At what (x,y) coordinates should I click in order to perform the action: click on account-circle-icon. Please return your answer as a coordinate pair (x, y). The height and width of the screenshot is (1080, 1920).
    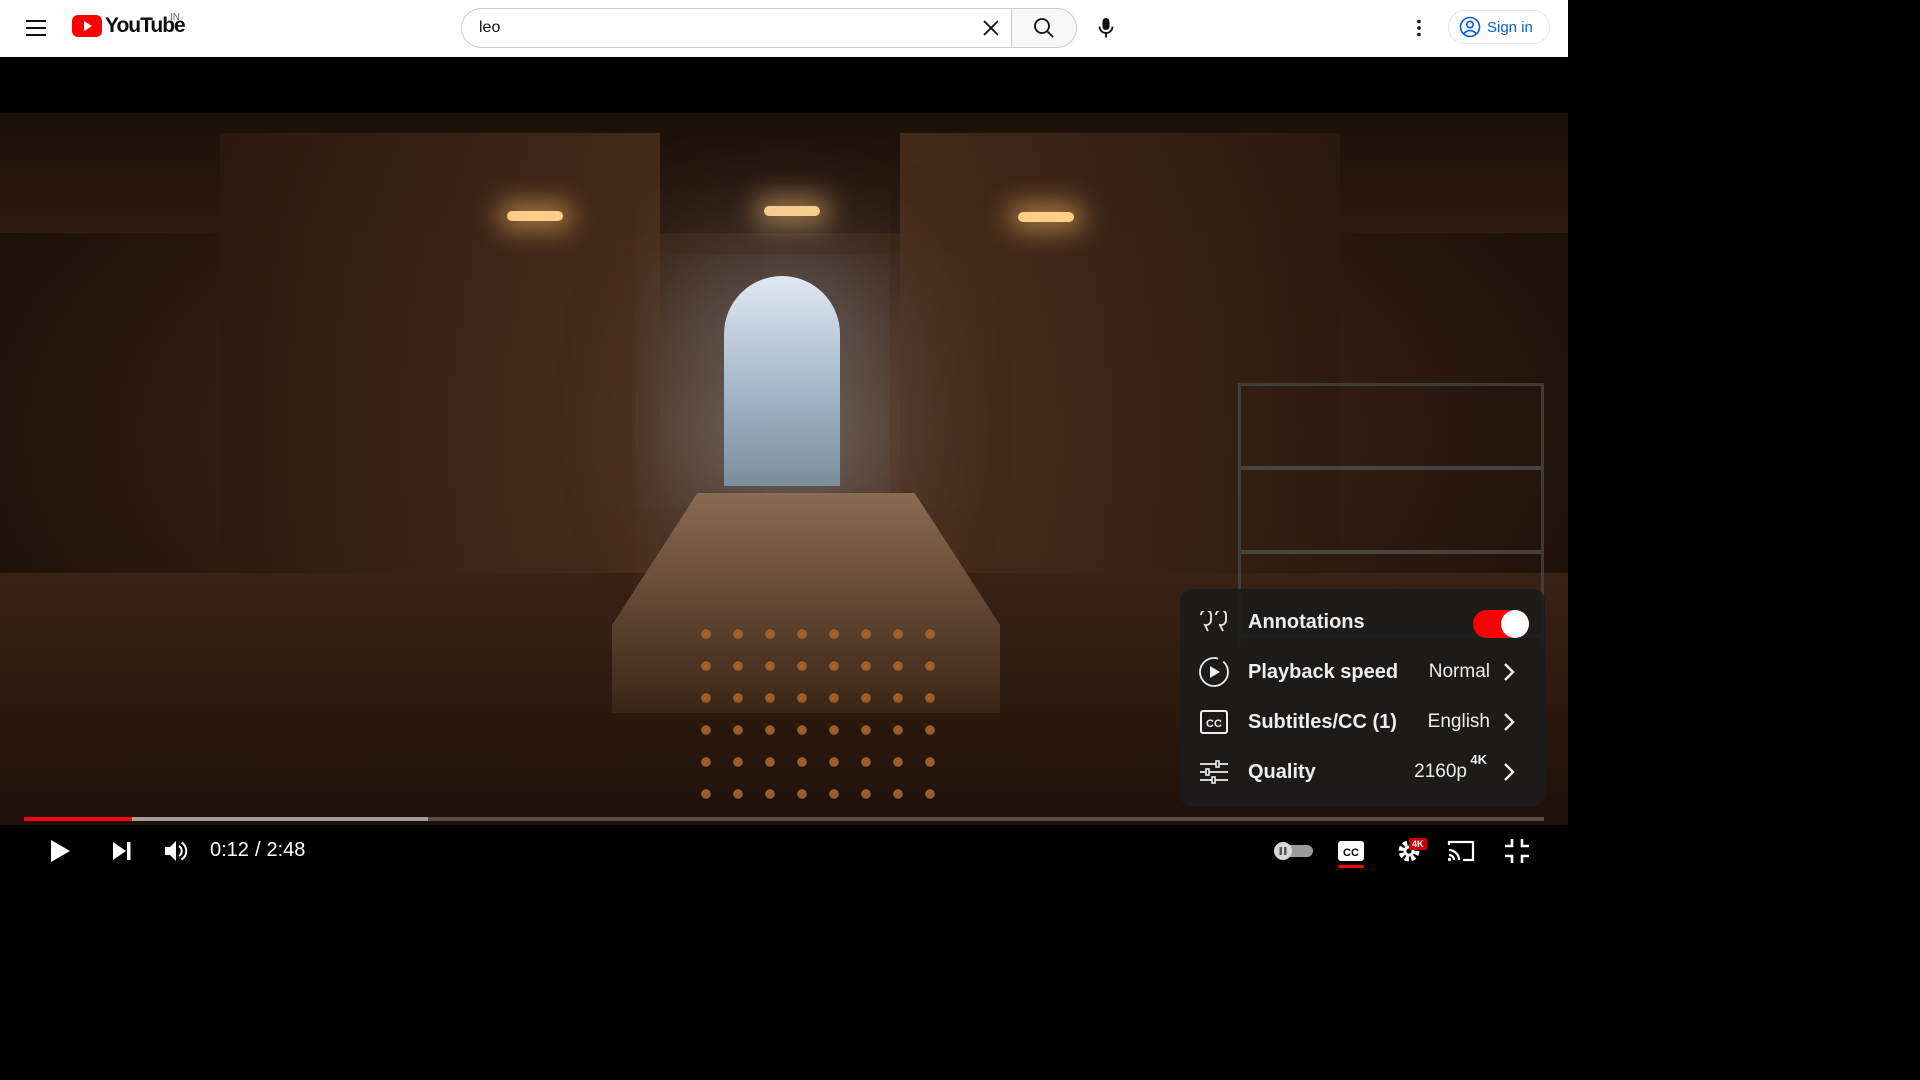
    Looking at the image, I should click on (1470, 27).